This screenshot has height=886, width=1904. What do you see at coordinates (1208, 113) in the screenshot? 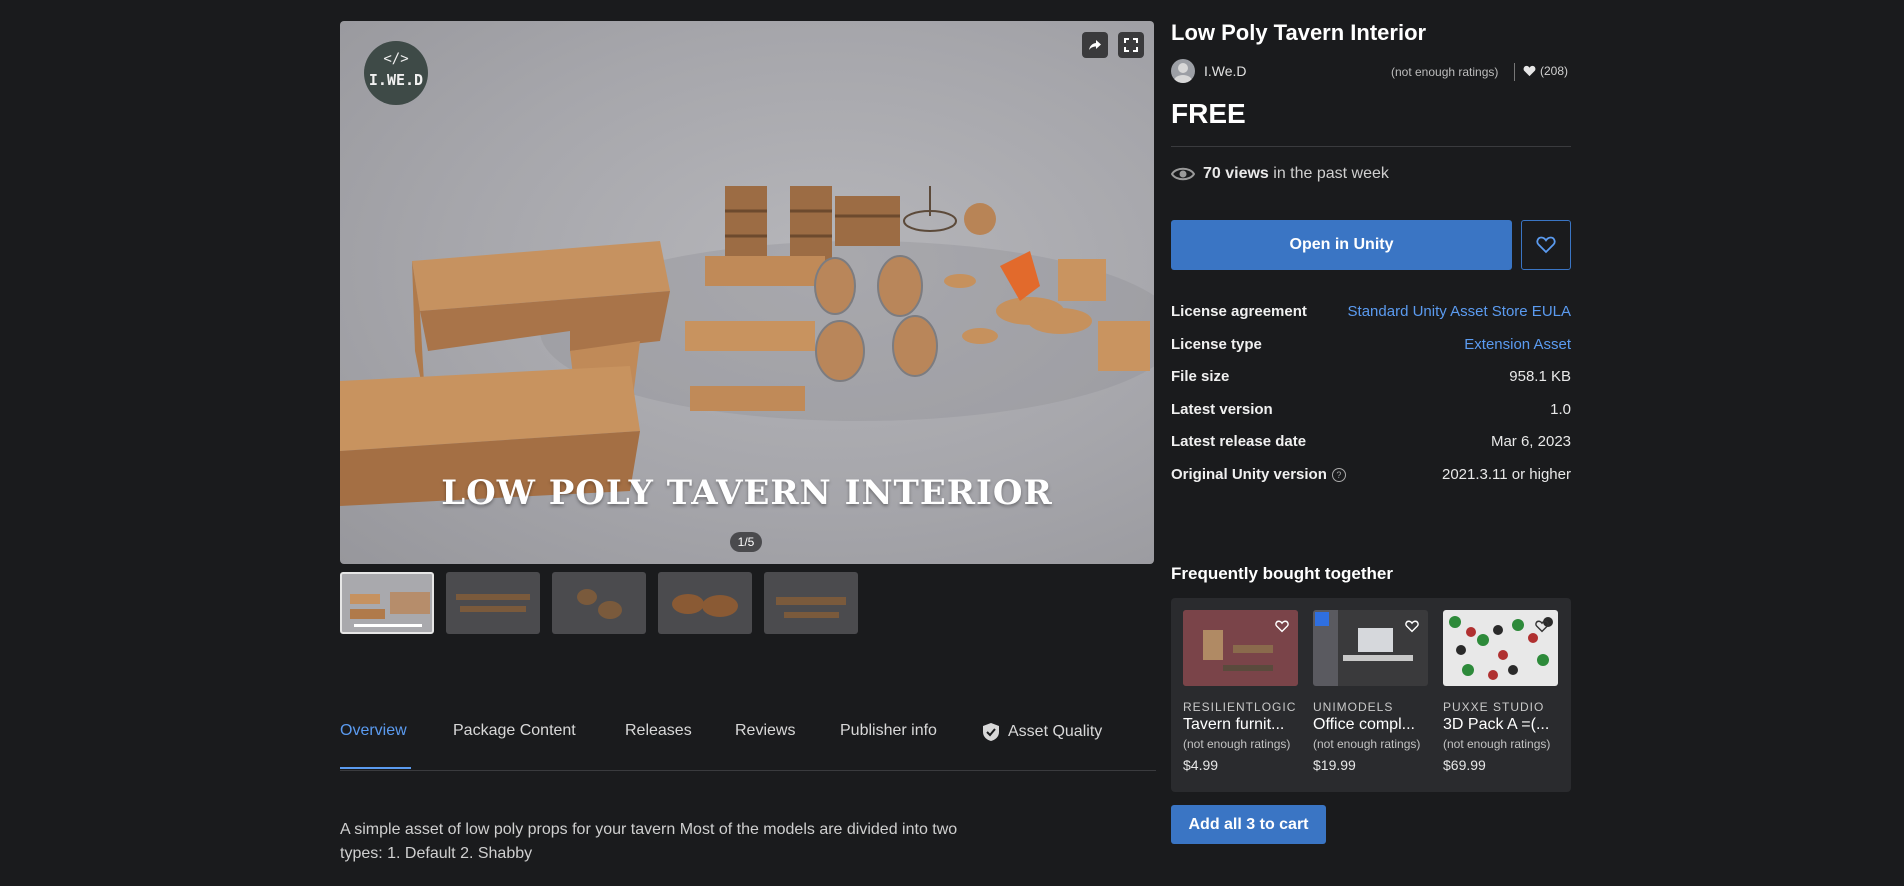
I see `price: FREE` at bounding box center [1208, 113].